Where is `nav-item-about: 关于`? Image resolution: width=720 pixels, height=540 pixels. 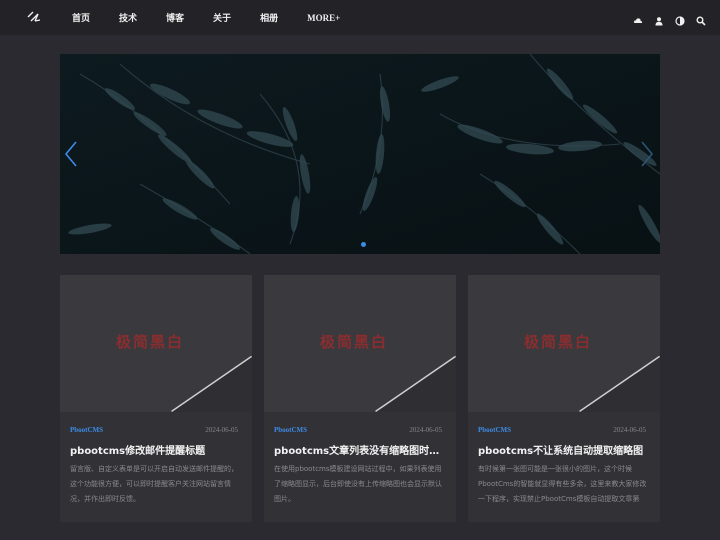 nav-item-about: 关于 is located at coordinates (222, 17).